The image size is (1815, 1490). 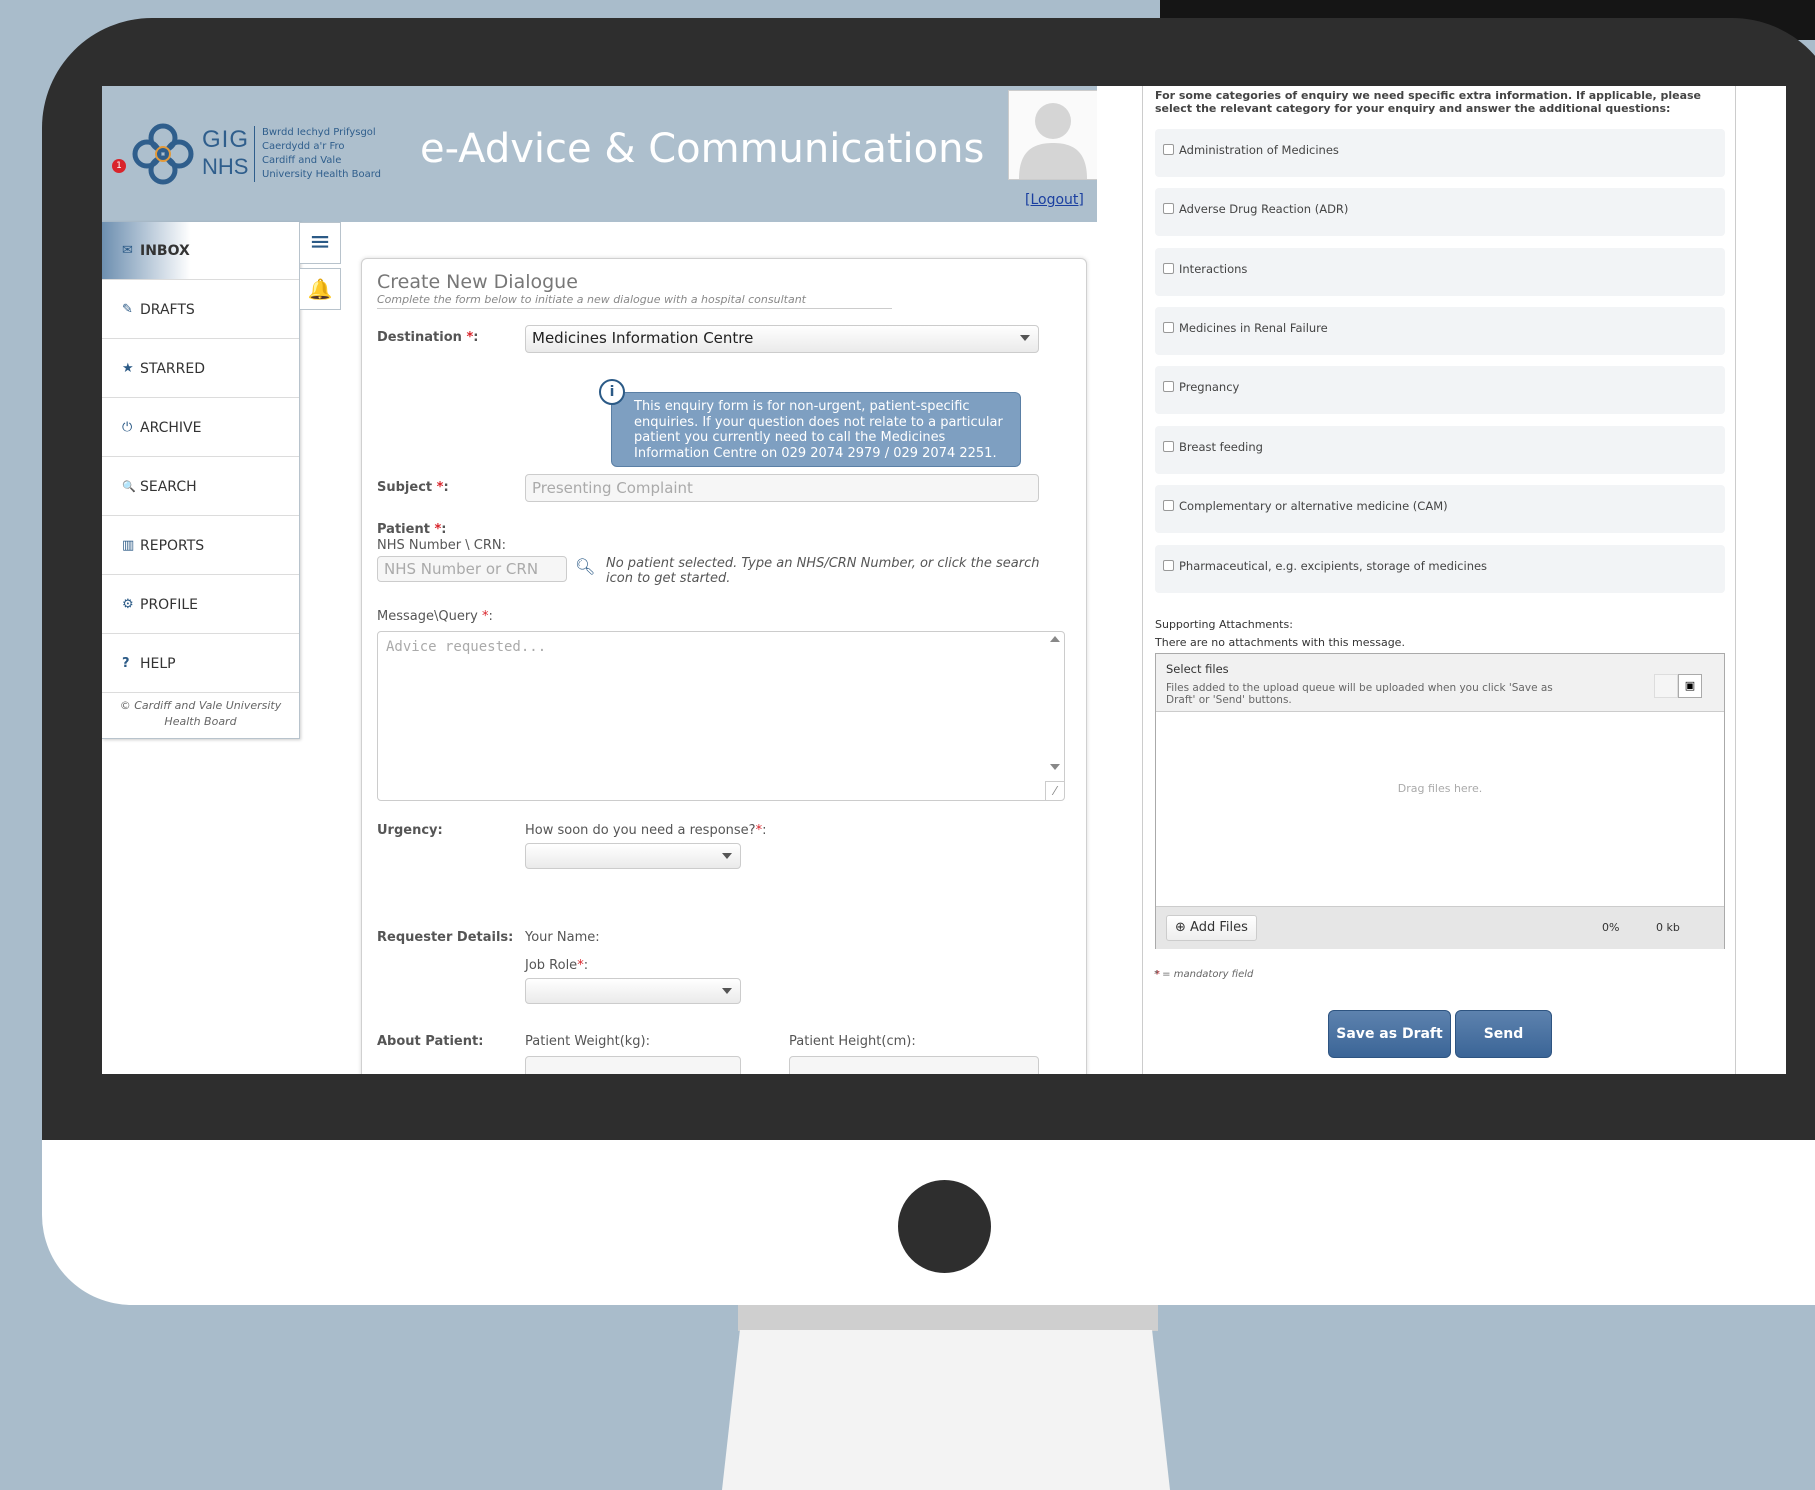 What do you see at coordinates (168, 486) in the screenshot?
I see `sidebar-item-label: SEARCH` at bounding box center [168, 486].